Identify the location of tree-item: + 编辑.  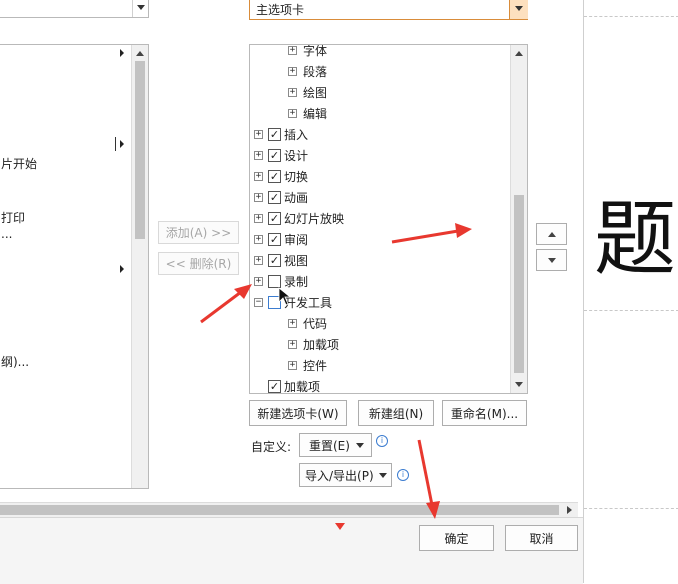
(288, 113).